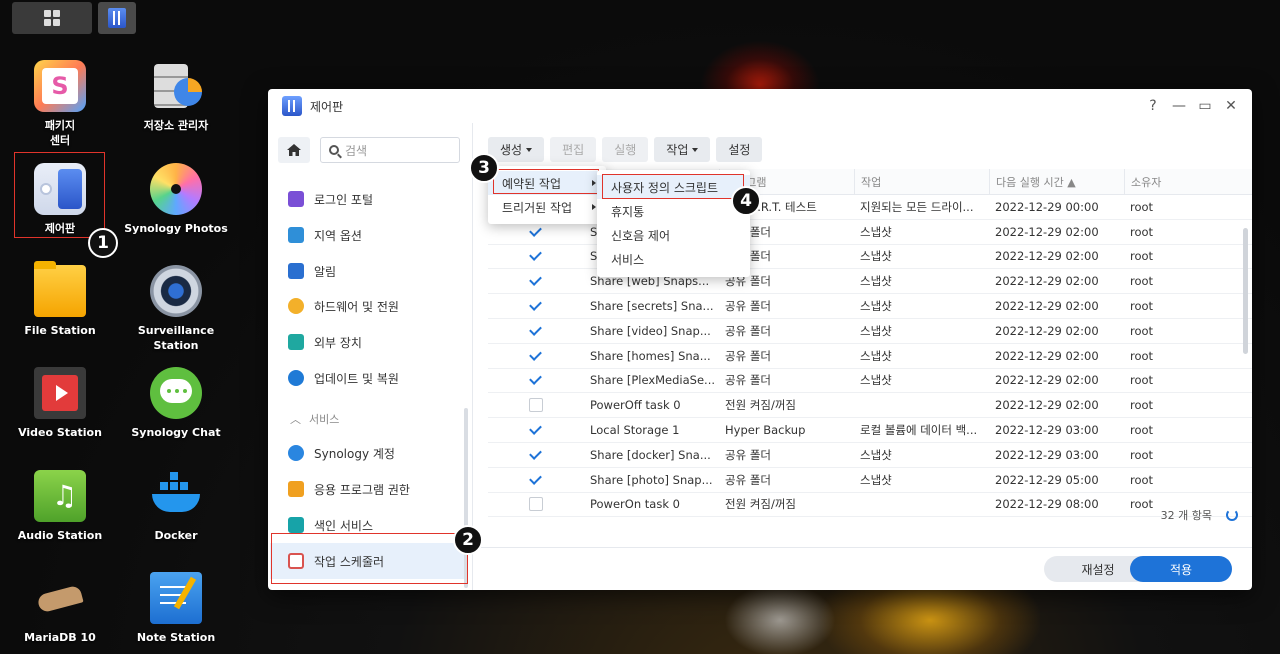  What do you see at coordinates (296, 378) in the screenshot?
I see `update-restore-icon` at bounding box center [296, 378].